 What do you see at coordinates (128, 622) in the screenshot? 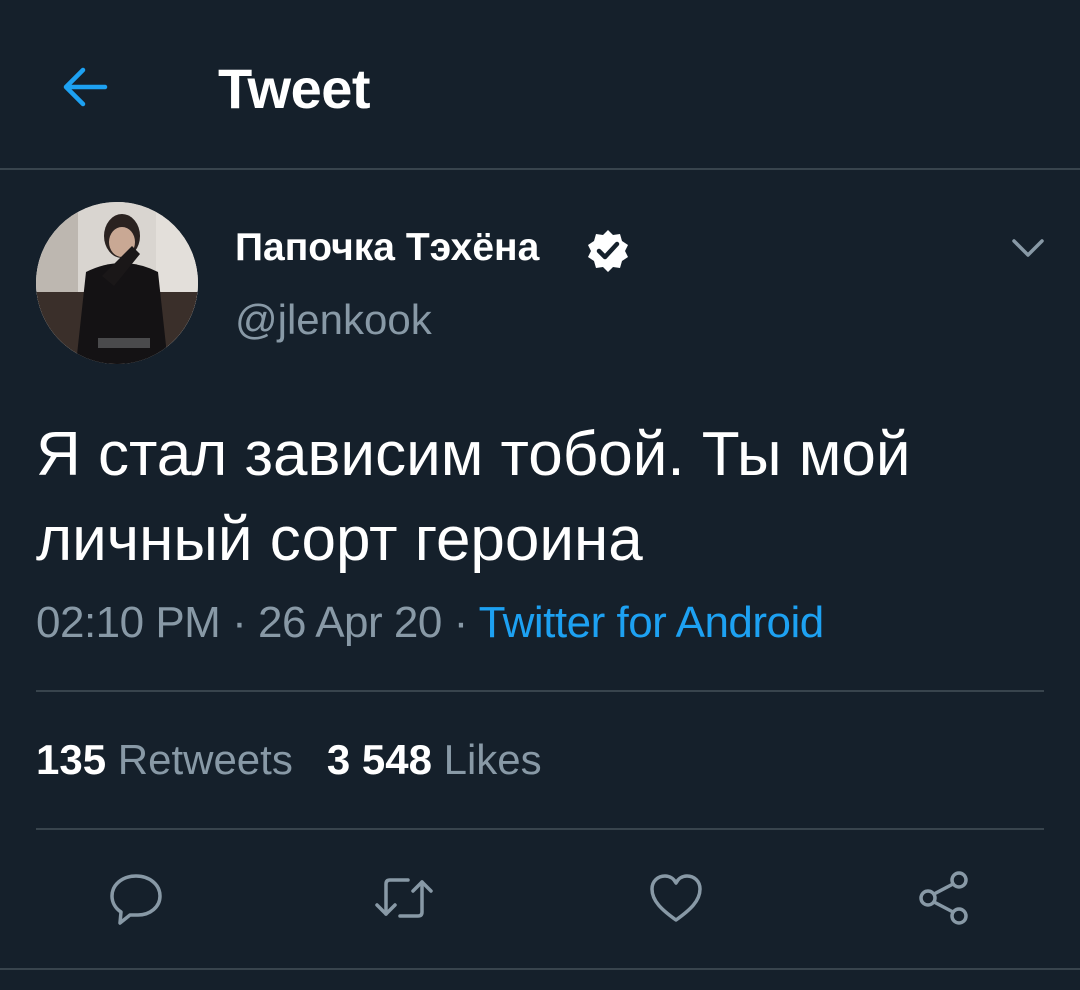
I see `tweet-time: 02:10 PM` at bounding box center [128, 622].